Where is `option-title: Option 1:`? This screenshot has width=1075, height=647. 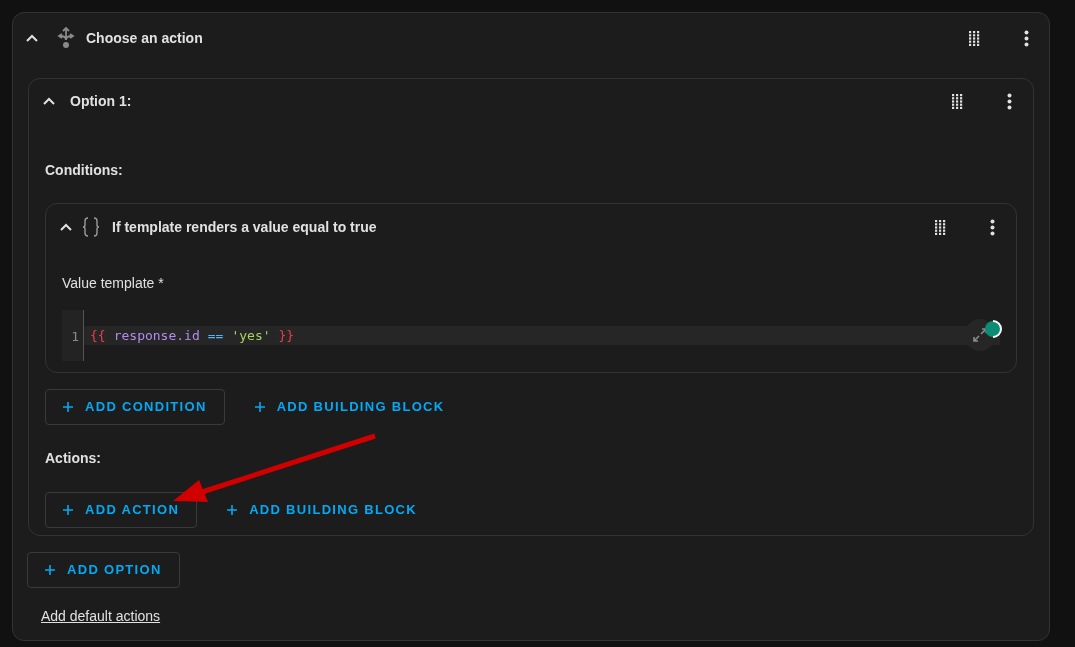
option-title: Option 1: is located at coordinates (101, 101).